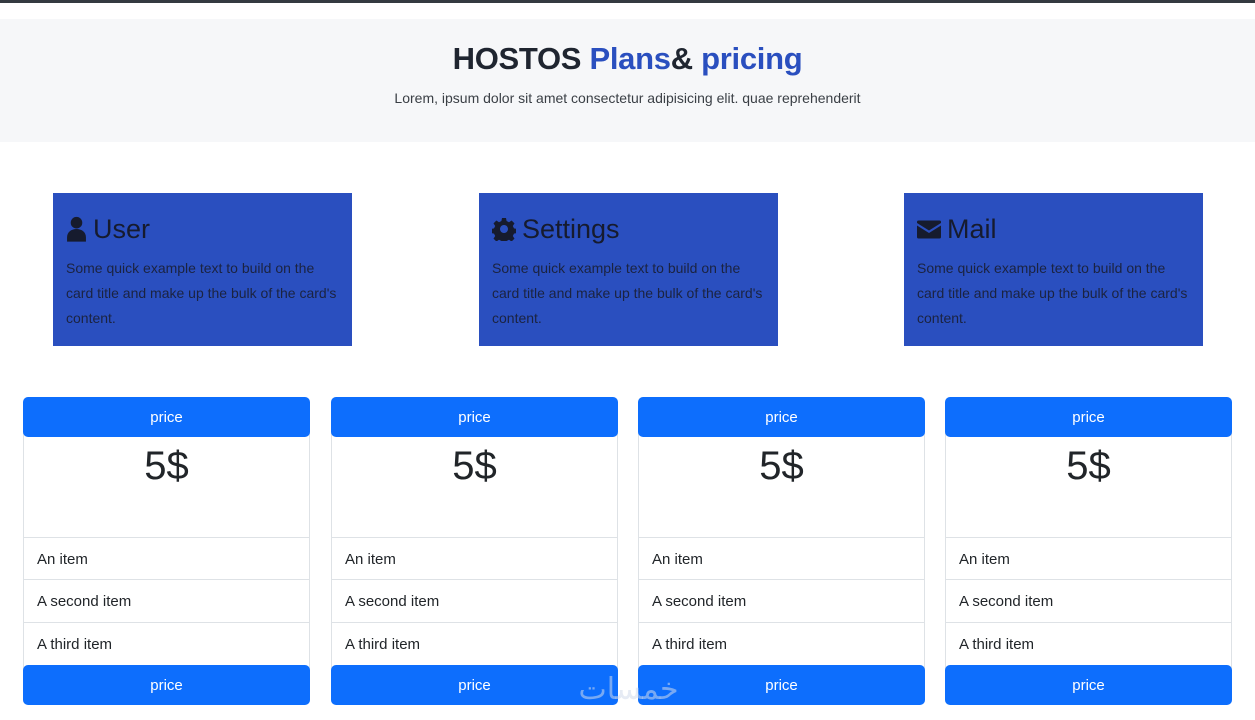  I want to click on feature-card-header: Mail, so click(1053, 229).